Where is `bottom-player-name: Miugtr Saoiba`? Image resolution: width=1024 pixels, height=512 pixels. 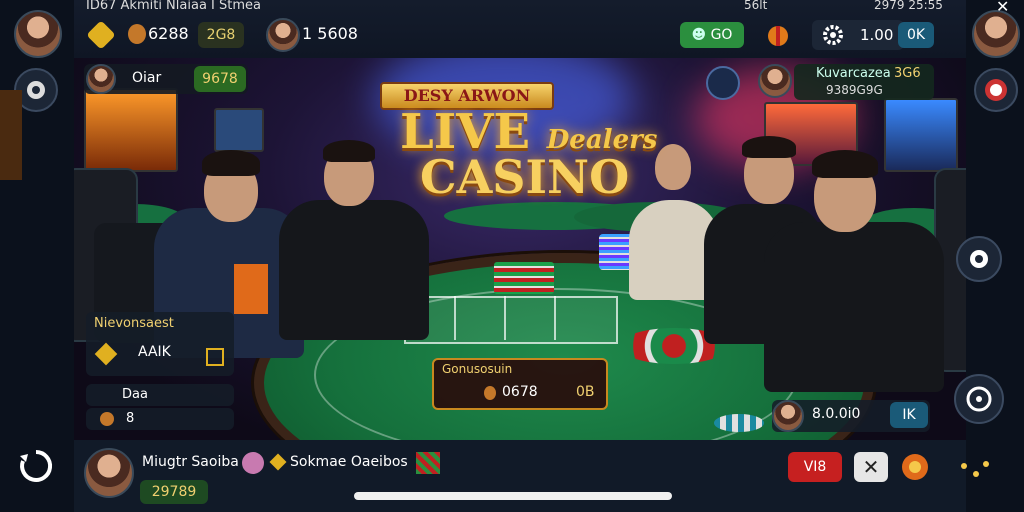
bottom-player-name: Miugtr Saoiba is located at coordinates (190, 462).